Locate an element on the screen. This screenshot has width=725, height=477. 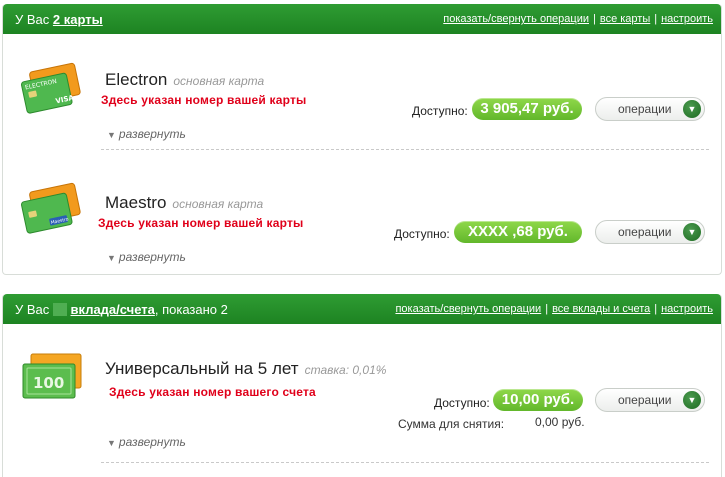
all-deposits-link: все вклады и счета is located at coordinates (601, 309).